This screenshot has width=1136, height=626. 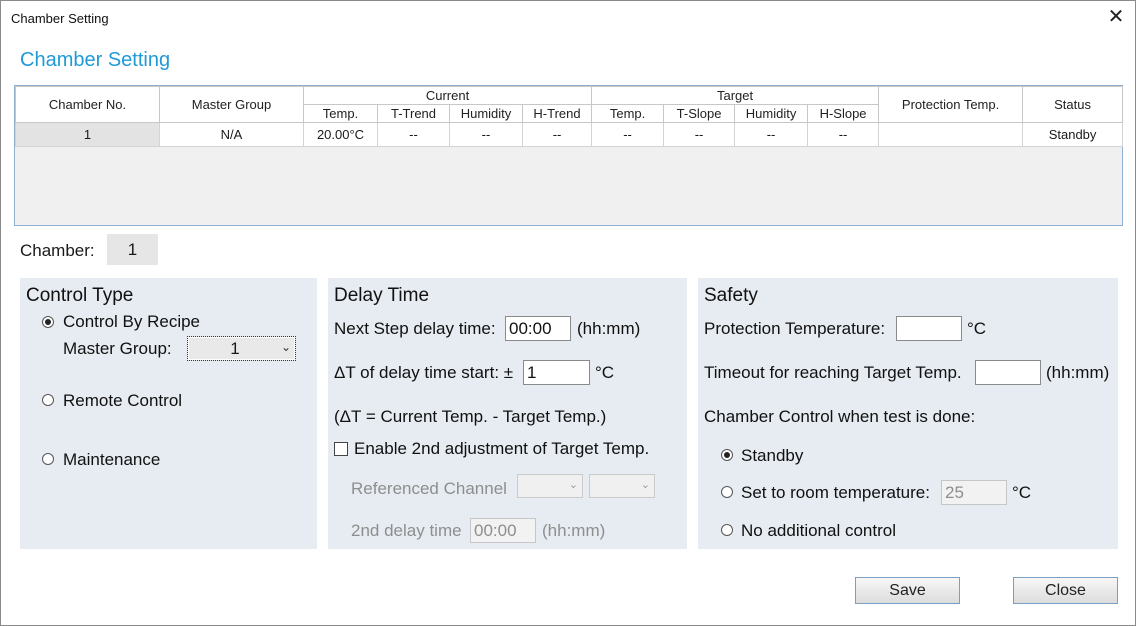 I want to click on col-group-current: Current, so click(x=447, y=95).